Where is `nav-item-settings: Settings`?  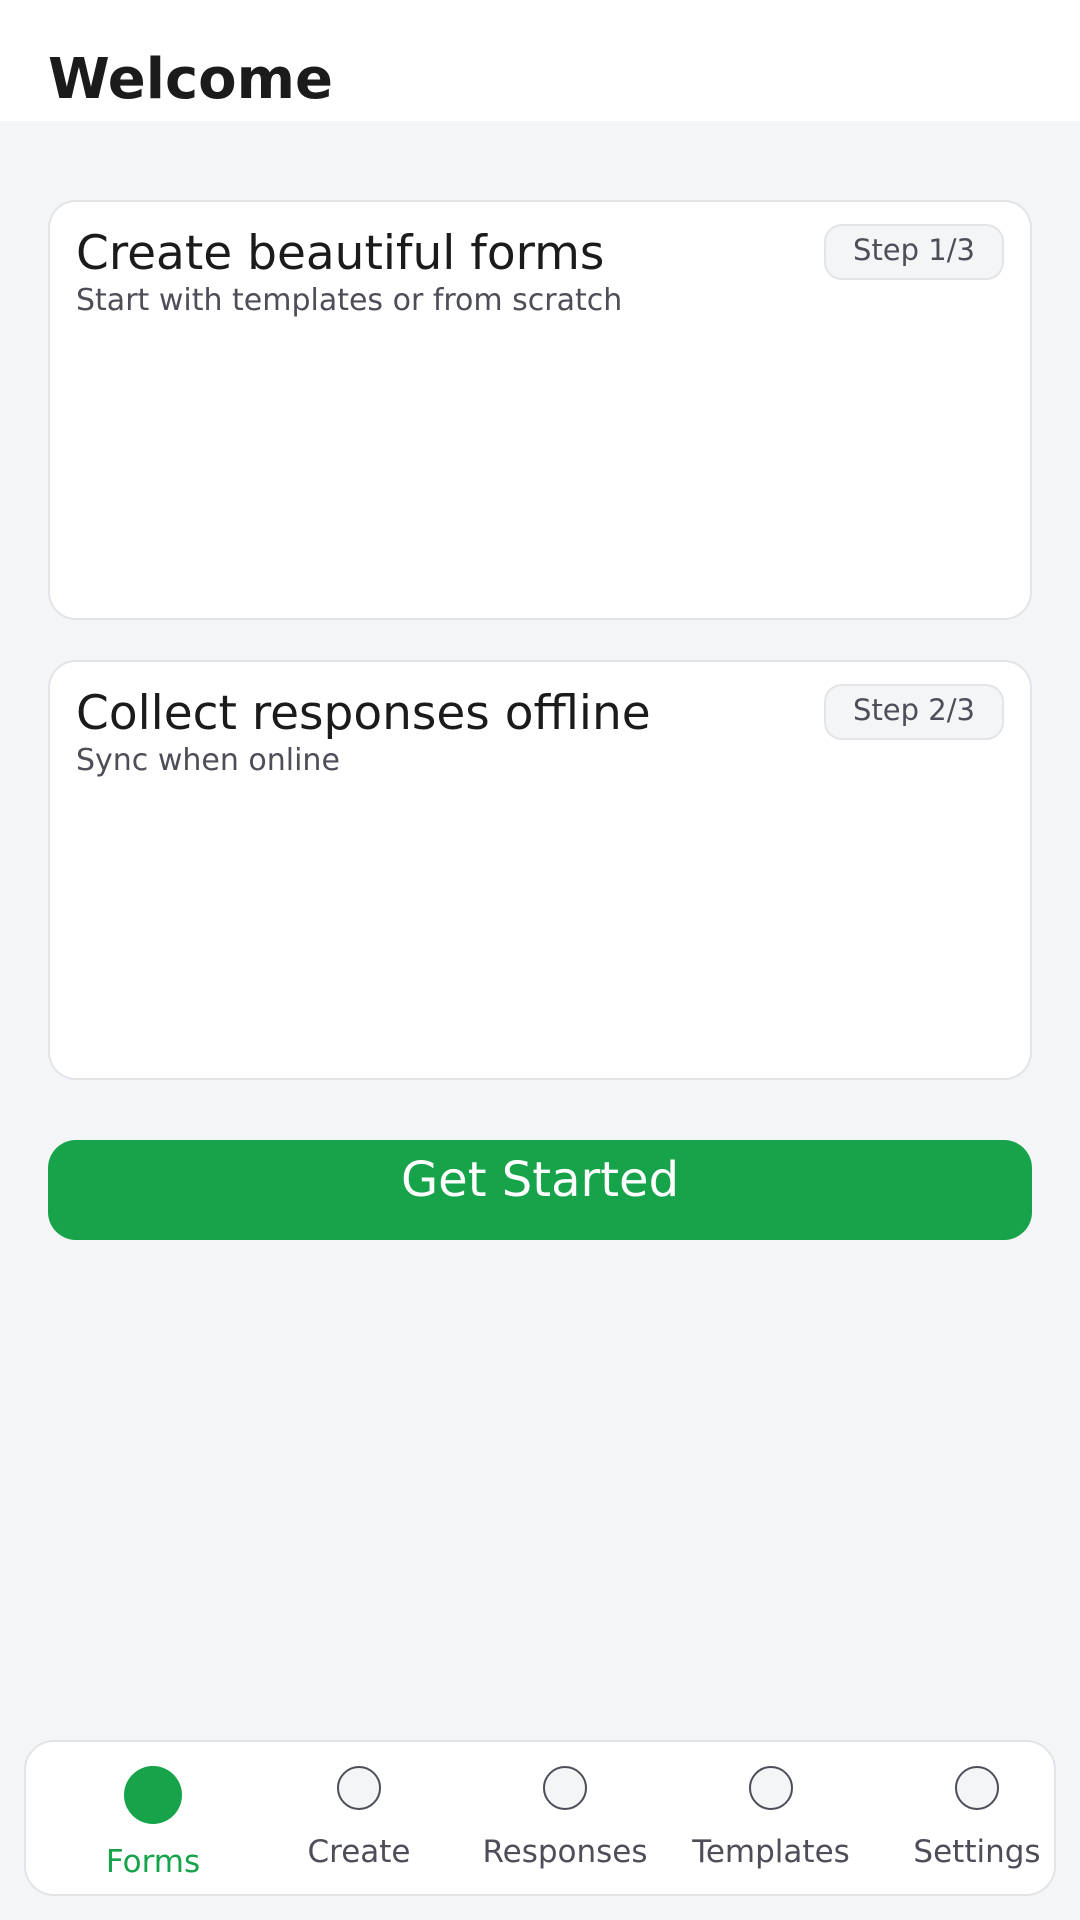 nav-item-settings: Settings is located at coordinates (977, 1818).